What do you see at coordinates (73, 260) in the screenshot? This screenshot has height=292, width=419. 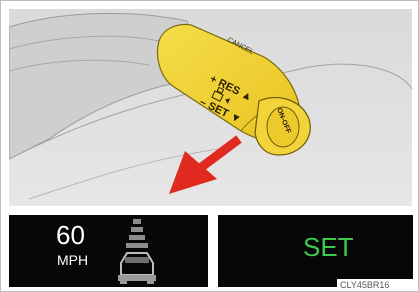 I see `speed-unit-label: MPH` at bounding box center [73, 260].